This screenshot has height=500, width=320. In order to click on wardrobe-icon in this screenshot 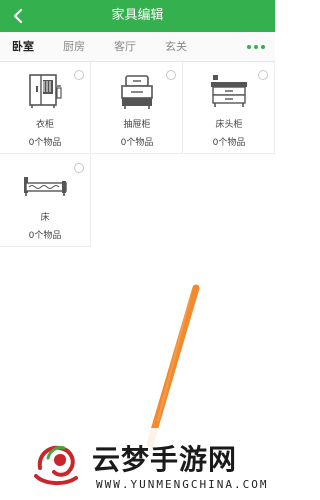, I will do `click(45, 91)`.